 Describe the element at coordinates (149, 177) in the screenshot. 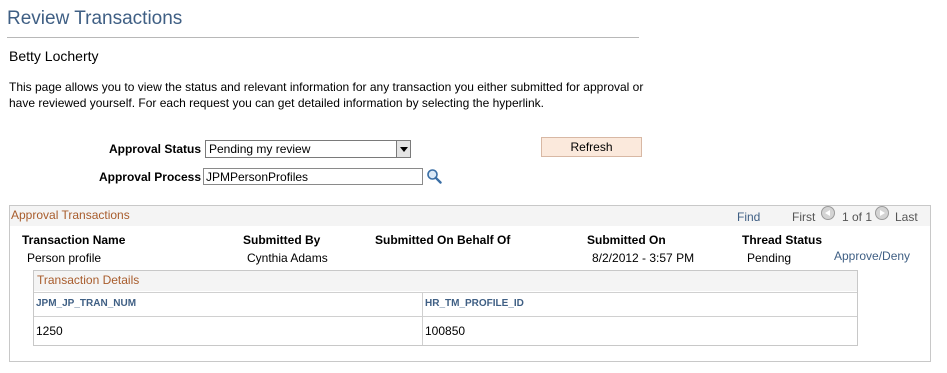

I see `approval-process-label: Approval Process` at that location.